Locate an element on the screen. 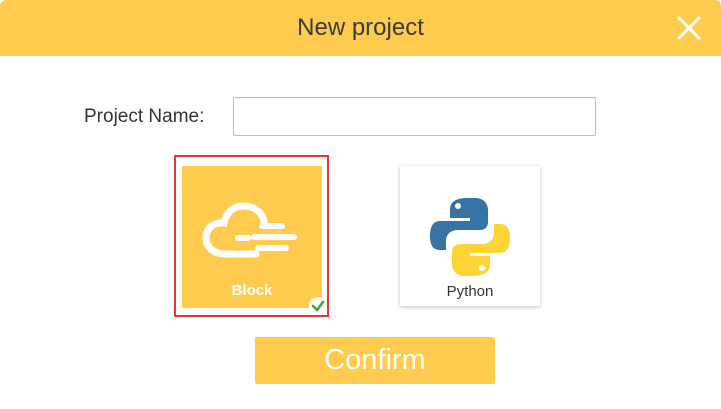 This screenshot has width=721, height=409. close-button is located at coordinates (689, 28).